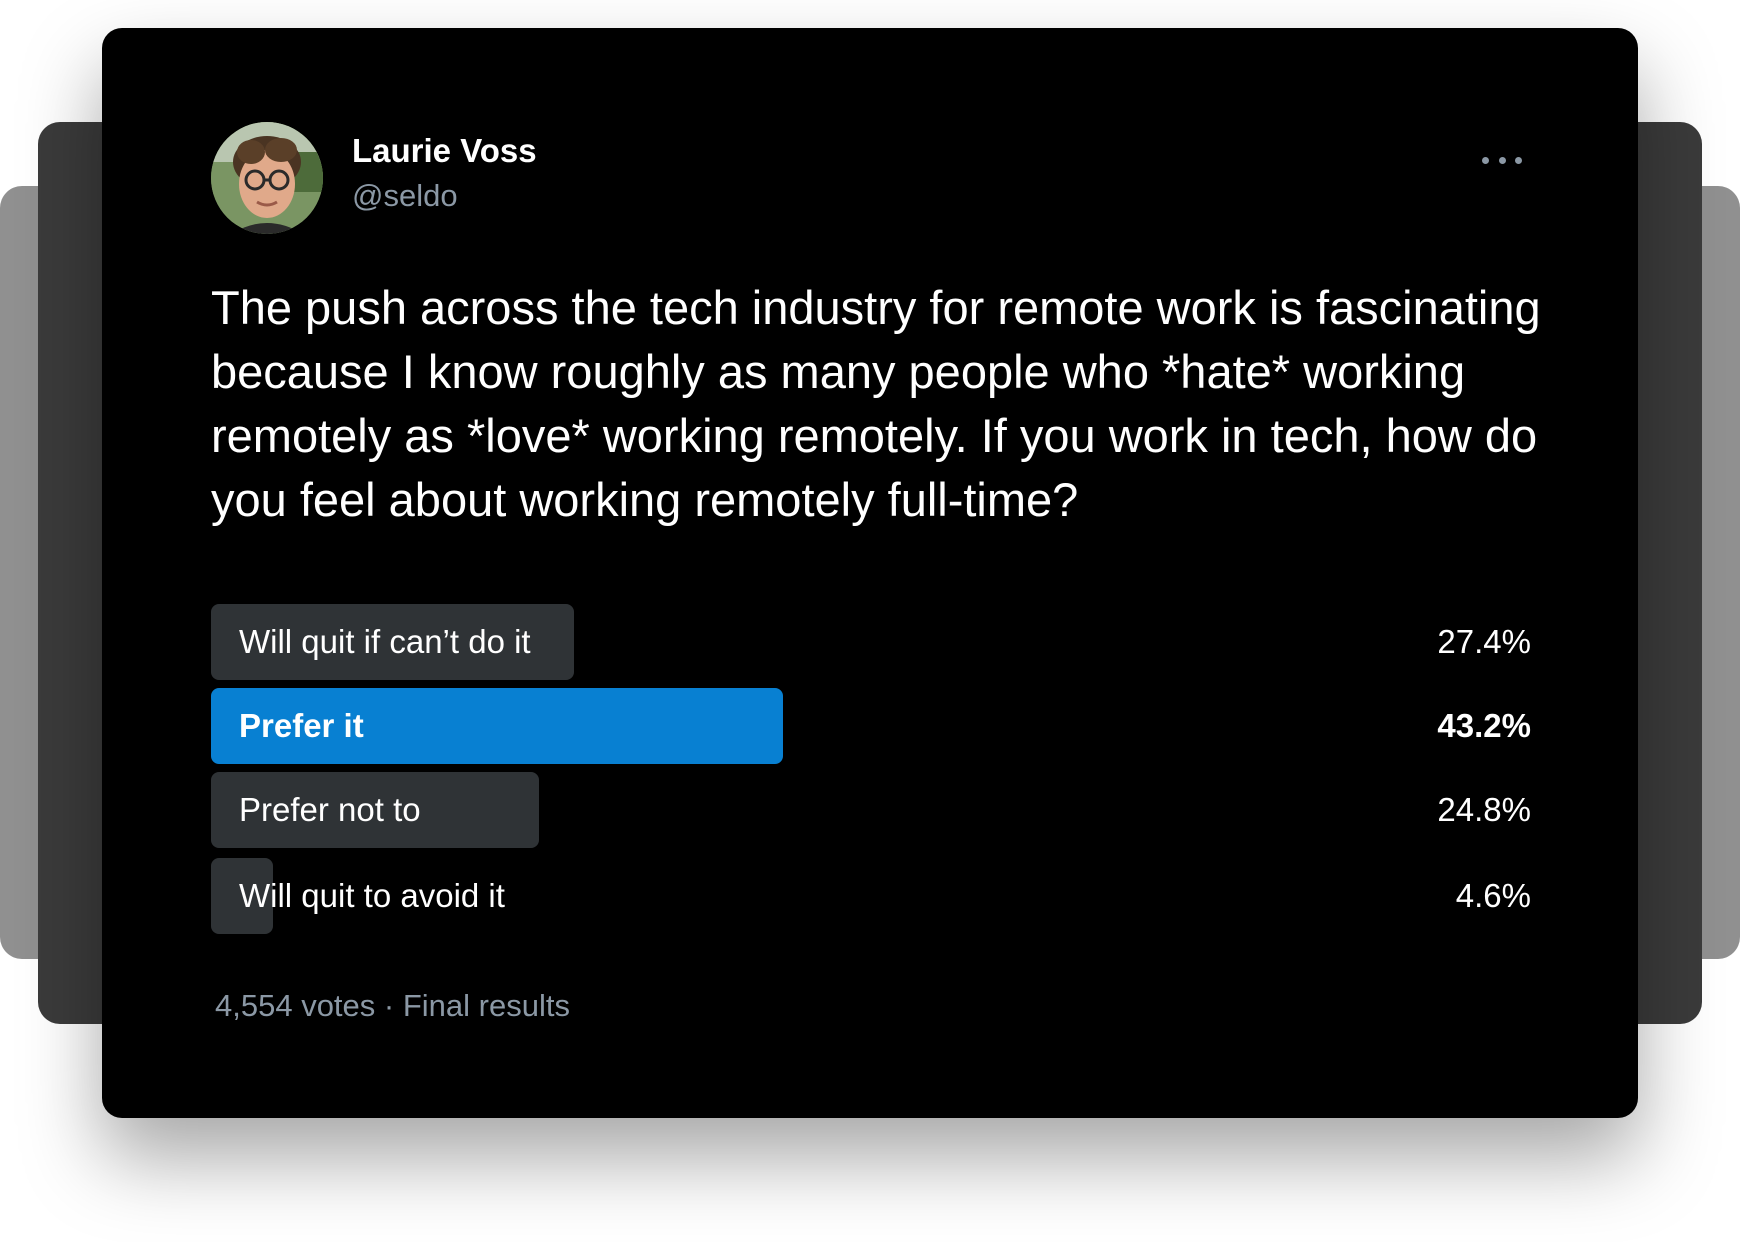  I want to click on user-handle: @seldo, so click(405, 196).